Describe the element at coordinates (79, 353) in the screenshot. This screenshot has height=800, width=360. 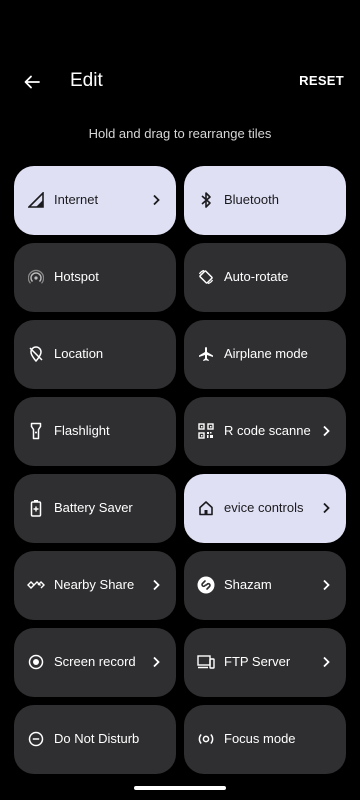
I see `tile-label: Location` at that location.